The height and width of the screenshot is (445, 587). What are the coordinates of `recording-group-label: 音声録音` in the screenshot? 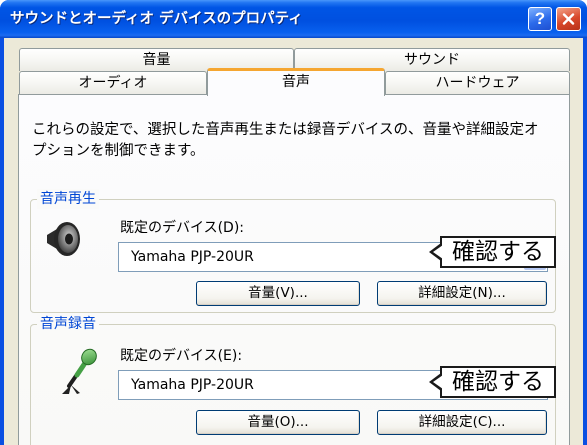 It's located at (68, 324).